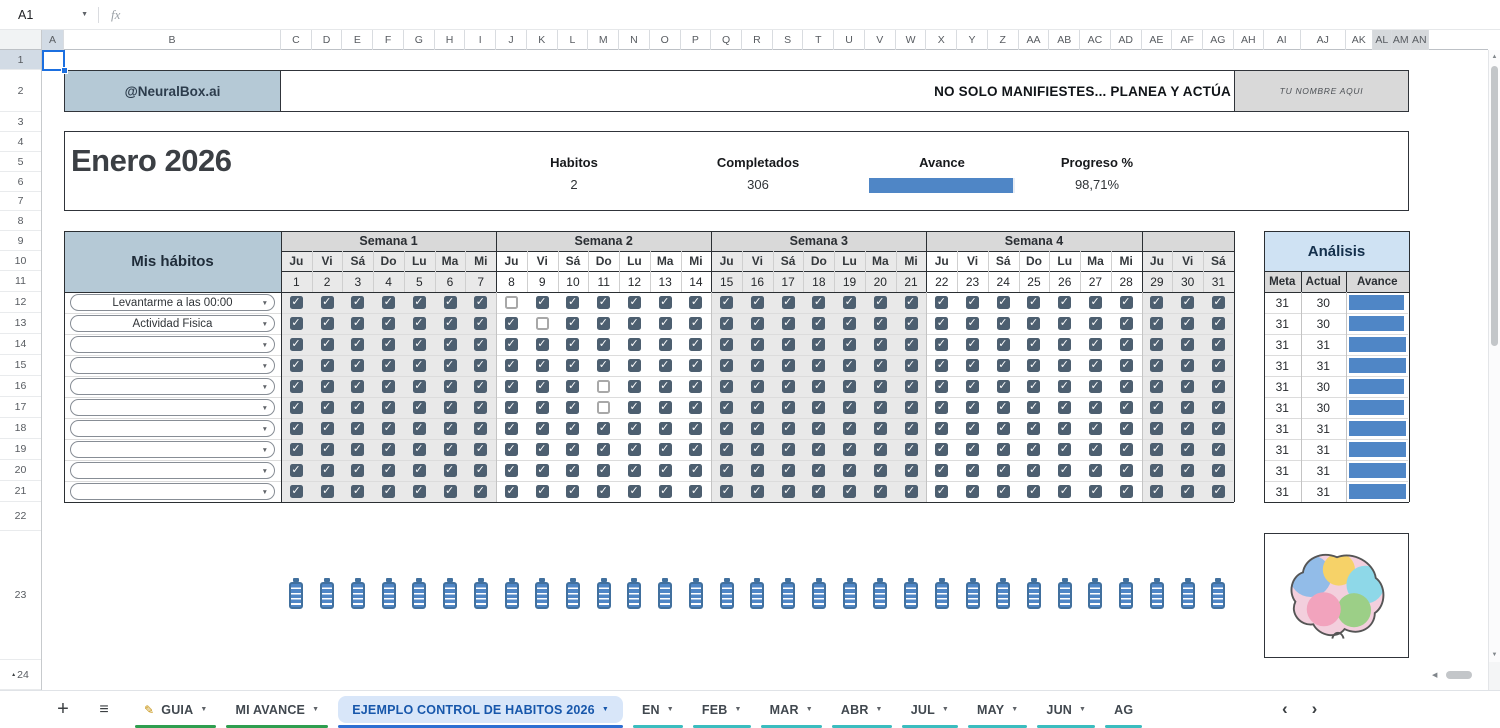 The height and width of the screenshot is (728, 1500). Describe the element at coordinates (573, 407) in the screenshot. I see `checkbox-habit6-day10` at that location.